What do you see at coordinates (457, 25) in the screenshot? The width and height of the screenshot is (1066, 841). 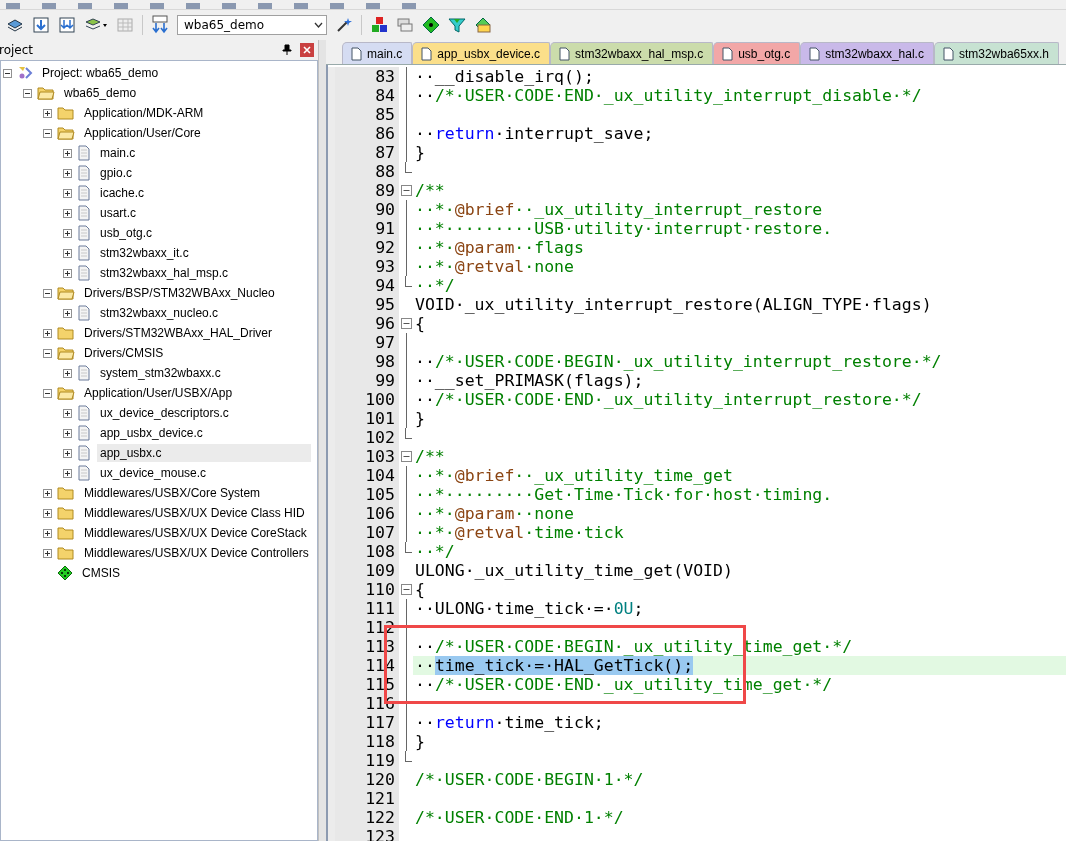 I see `funnel-icon` at bounding box center [457, 25].